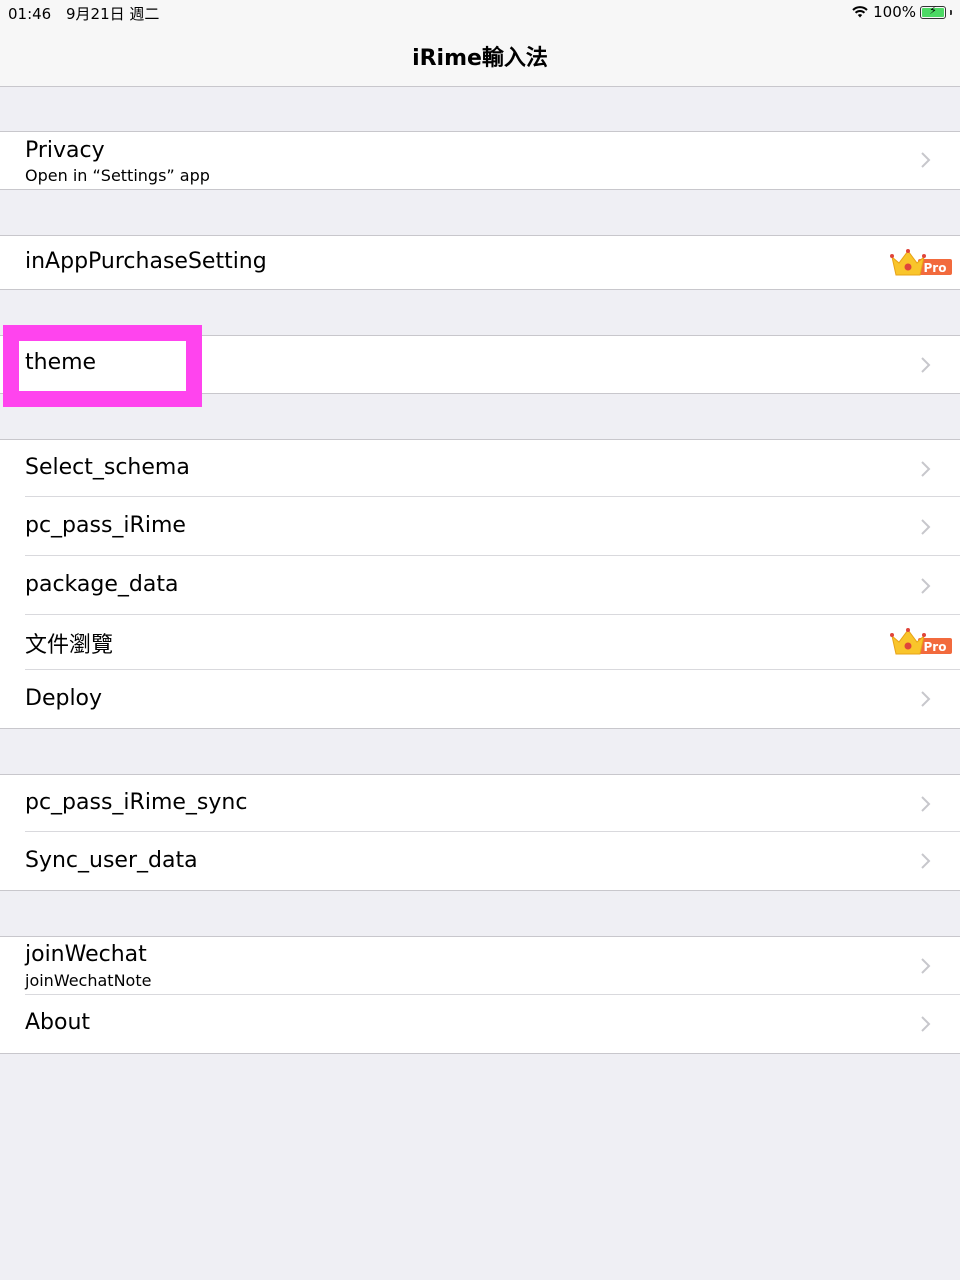 This screenshot has width=960, height=1280. I want to click on settings-row-pc-pass-irime-sync: pc_pass_iRime_sync, so click(480, 803).